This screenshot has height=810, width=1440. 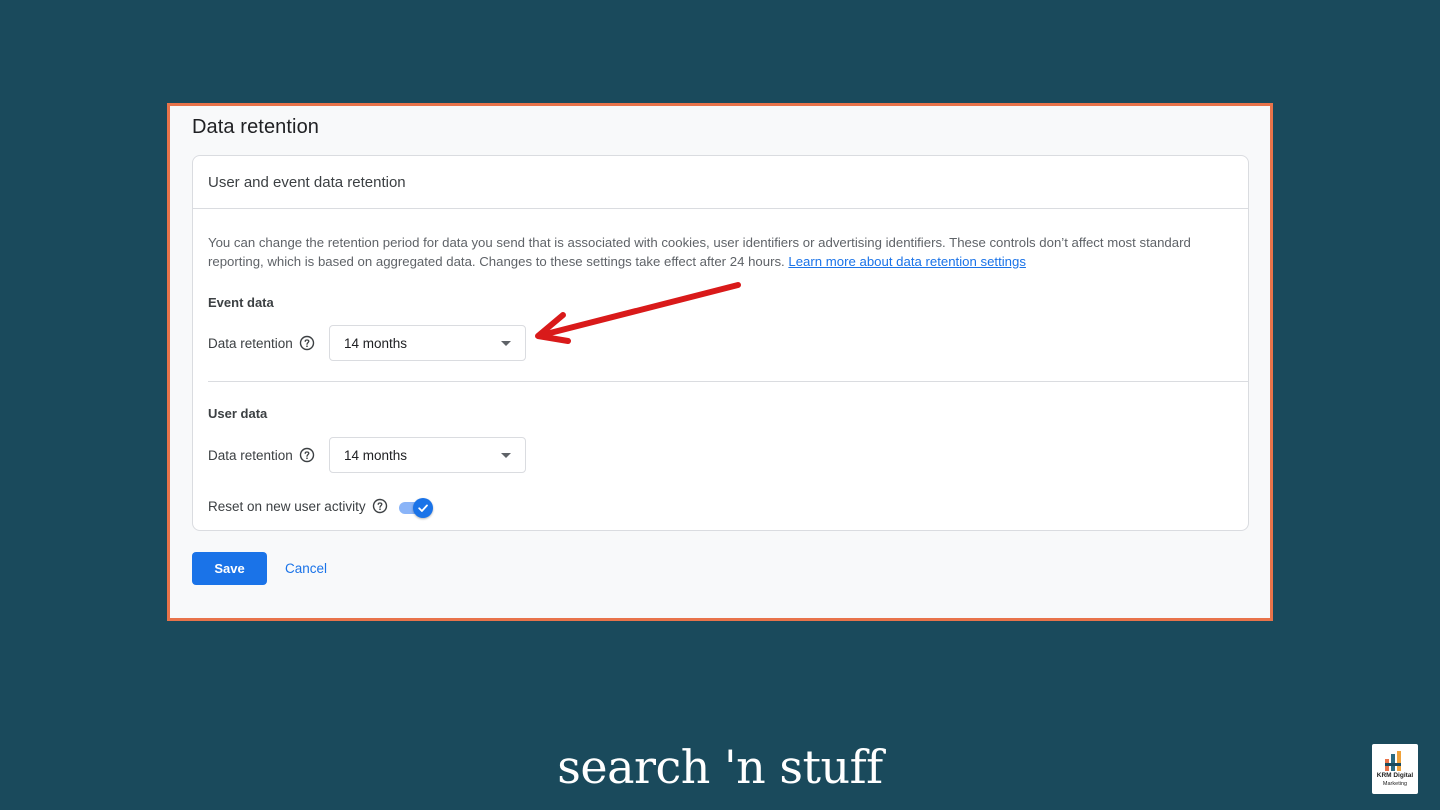 What do you see at coordinates (1395, 784) in the screenshot?
I see `logo-line2: Marketing` at bounding box center [1395, 784].